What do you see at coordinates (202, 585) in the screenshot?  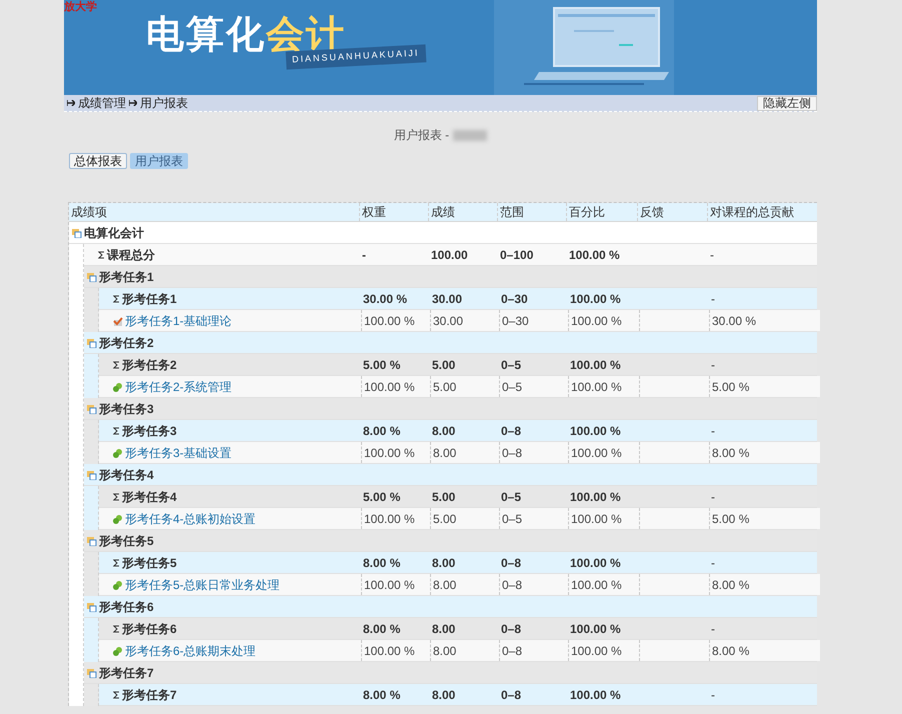 I see `grade-item-link: 形考任务5-总账日常业务处理` at bounding box center [202, 585].